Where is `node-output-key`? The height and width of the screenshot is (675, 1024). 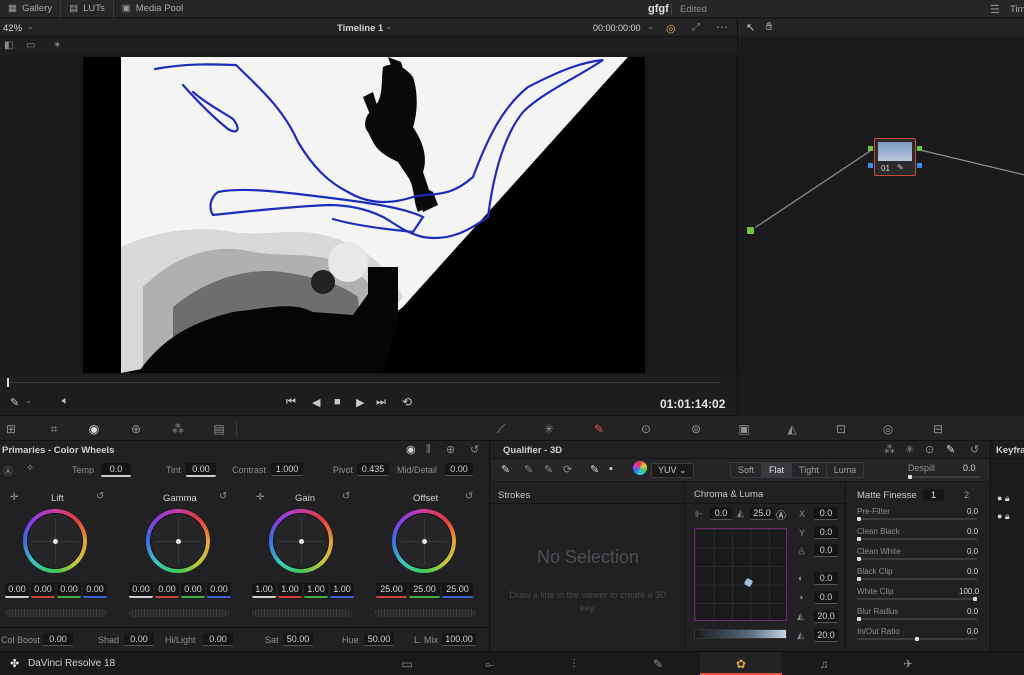
node-output-key is located at coordinates (919, 165).